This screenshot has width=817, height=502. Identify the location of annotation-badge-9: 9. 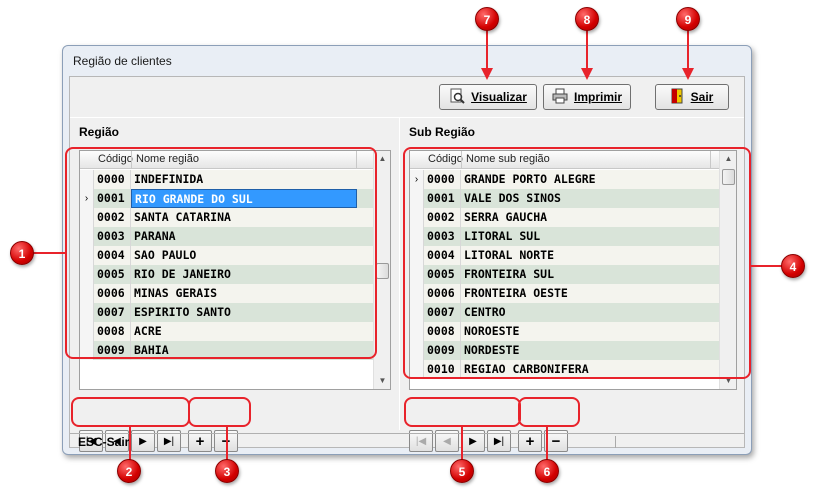
(688, 19).